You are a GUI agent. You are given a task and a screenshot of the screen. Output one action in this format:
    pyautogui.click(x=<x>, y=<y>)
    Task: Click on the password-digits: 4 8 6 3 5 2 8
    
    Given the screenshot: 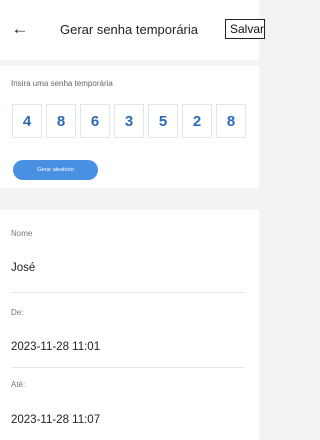 What is the action you would take?
    pyautogui.click(x=129, y=121)
    